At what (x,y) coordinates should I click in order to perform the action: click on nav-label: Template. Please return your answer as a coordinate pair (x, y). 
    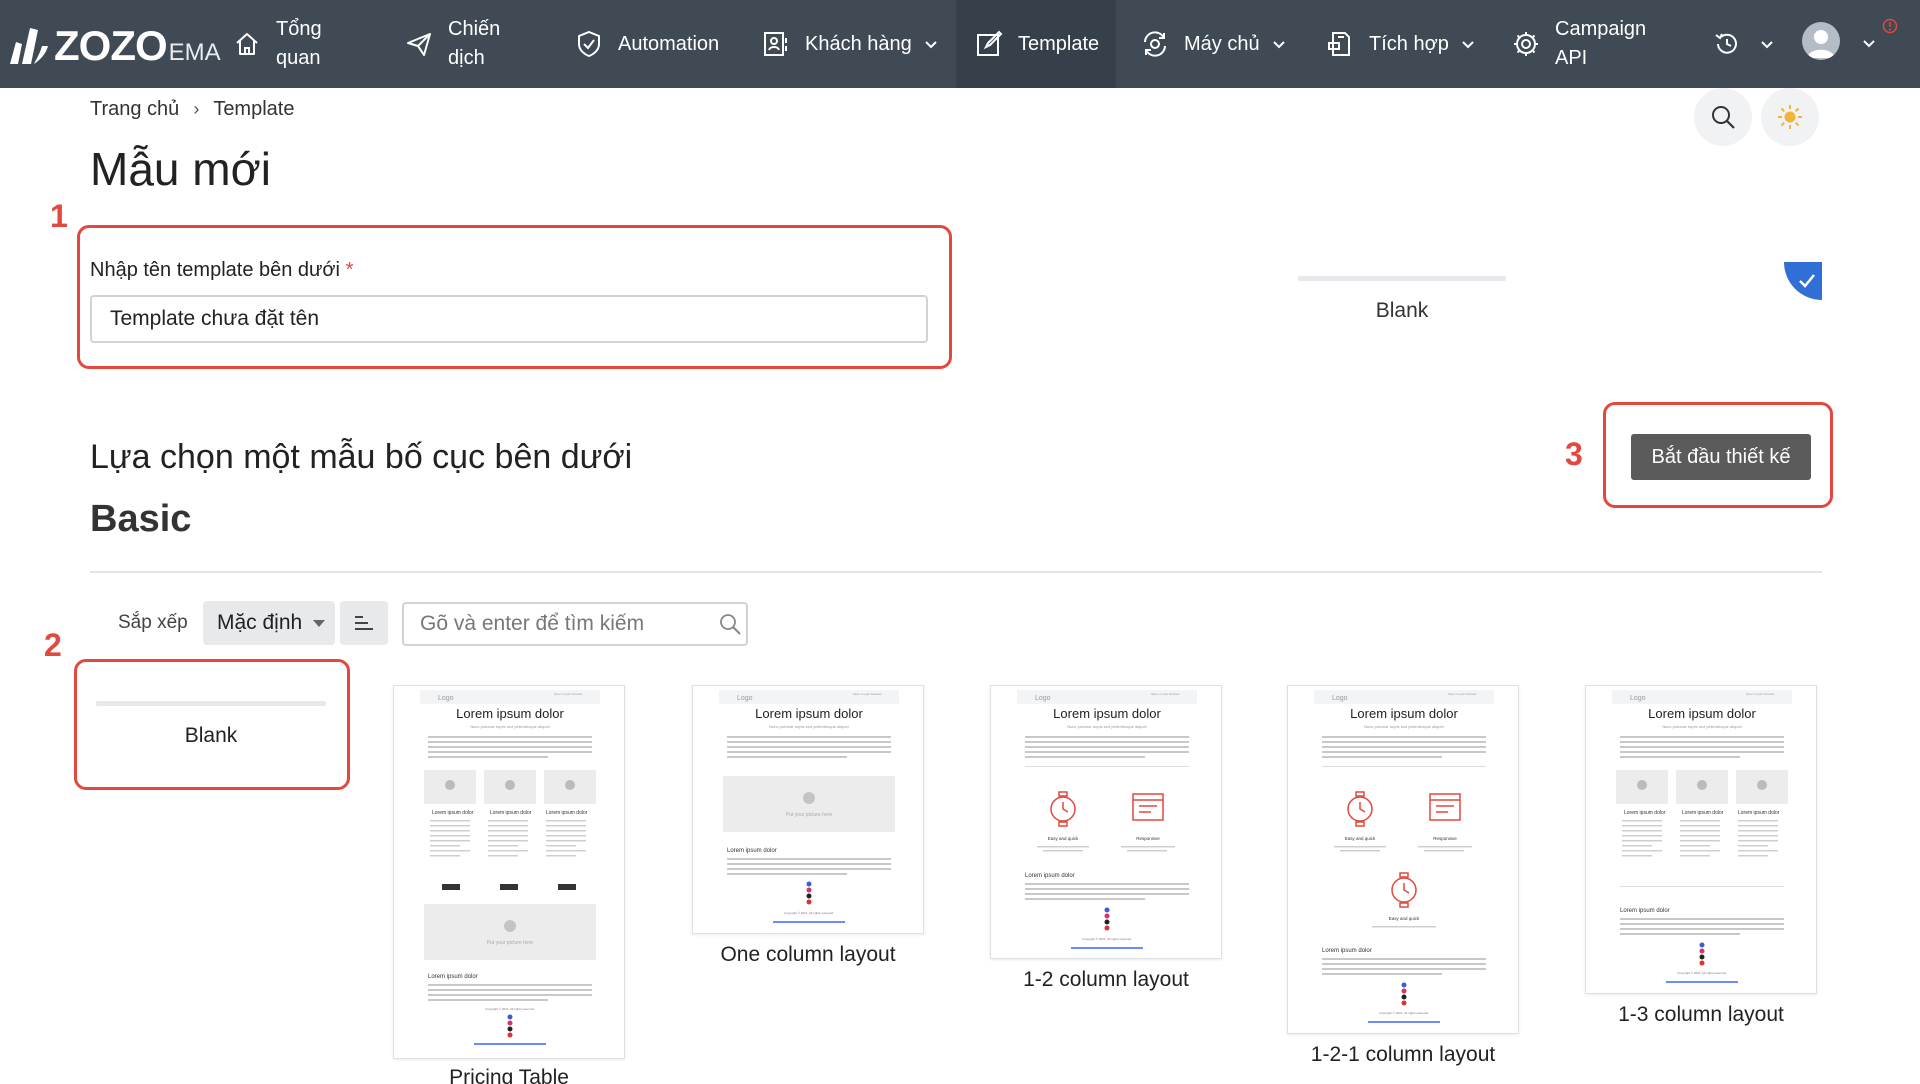
    Looking at the image, I should click on (1059, 43).